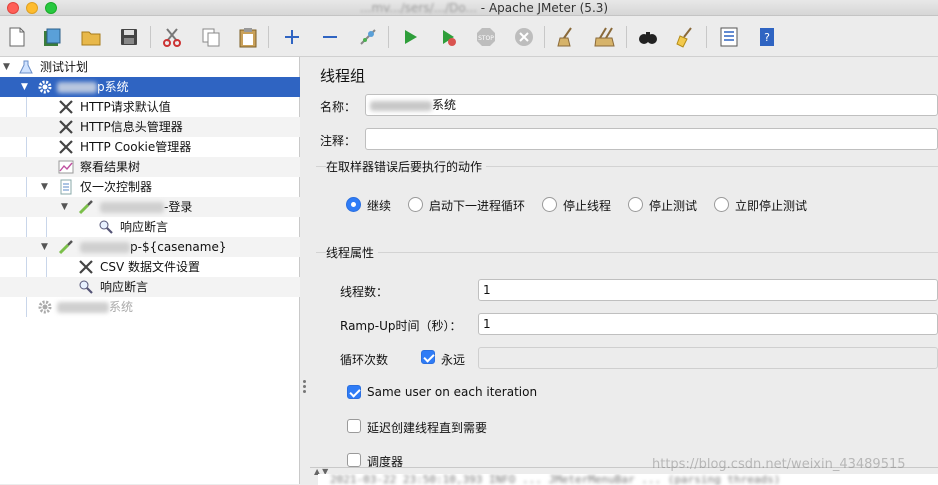  What do you see at coordinates (17, 37) in the screenshot?
I see `new-icon` at bounding box center [17, 37].